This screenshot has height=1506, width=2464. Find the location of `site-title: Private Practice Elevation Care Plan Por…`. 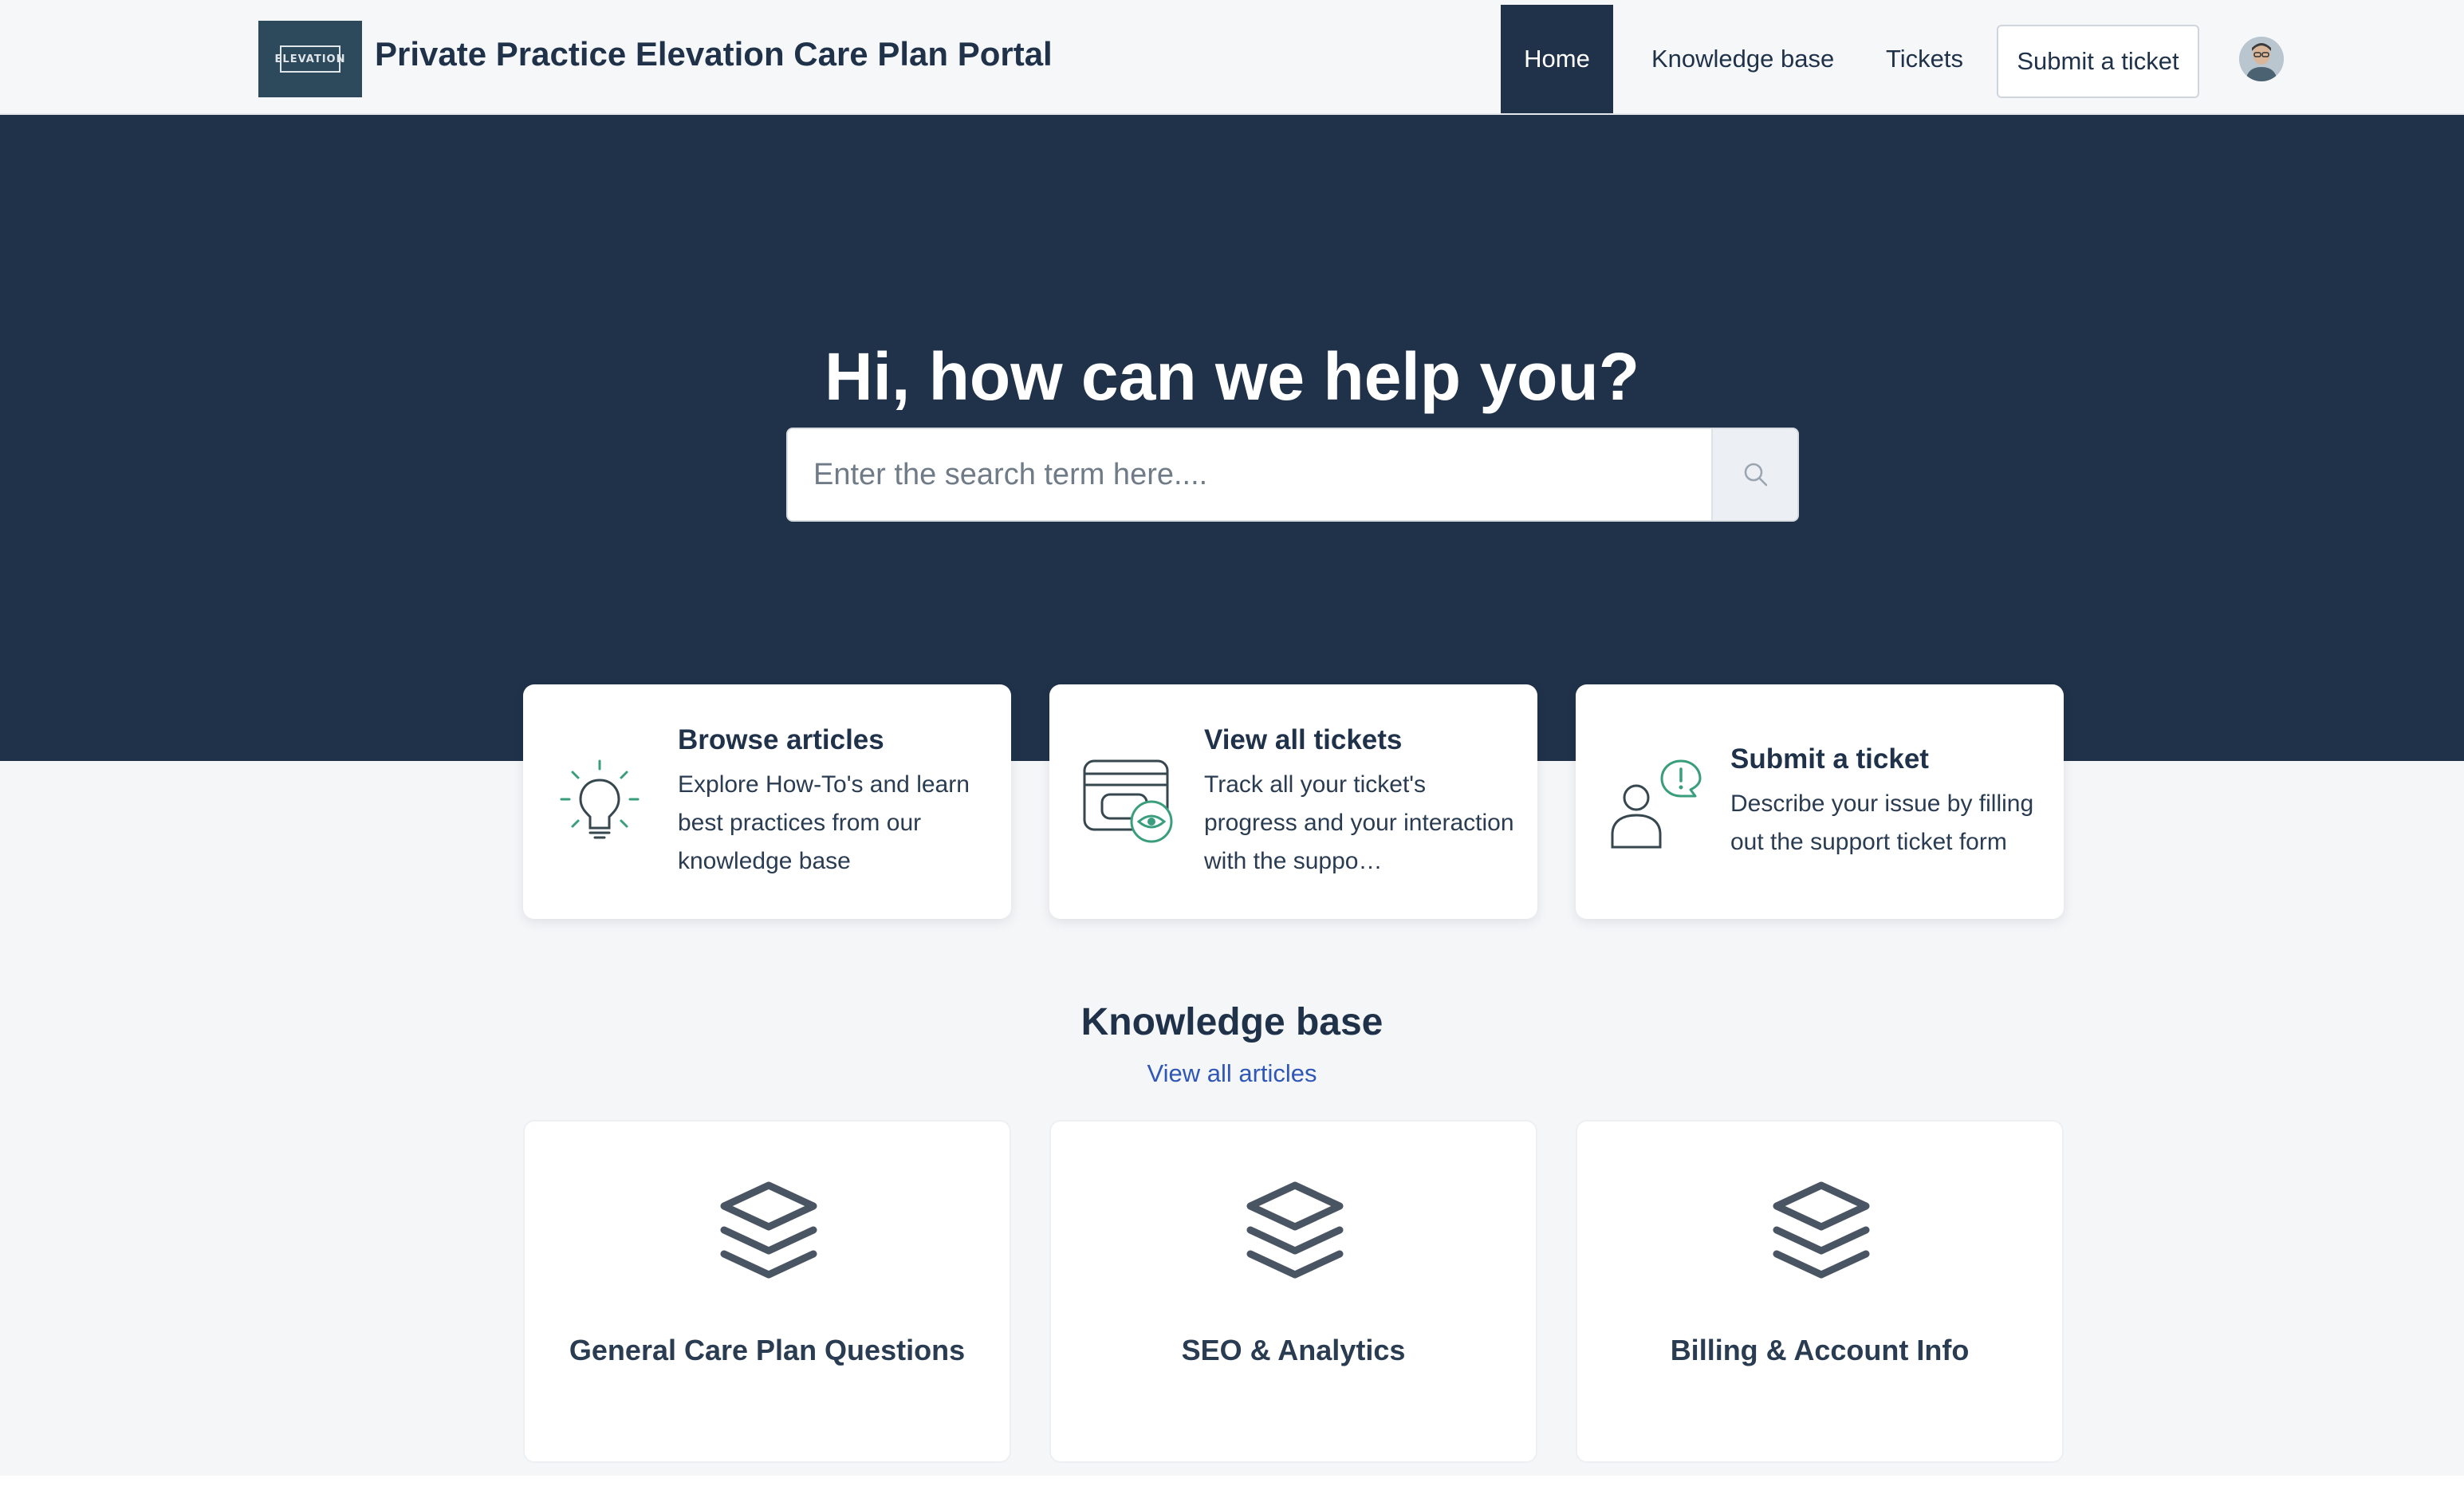

site-title: Private Practice Elevation Care Plan Por… is located at coordinates (714, 54).